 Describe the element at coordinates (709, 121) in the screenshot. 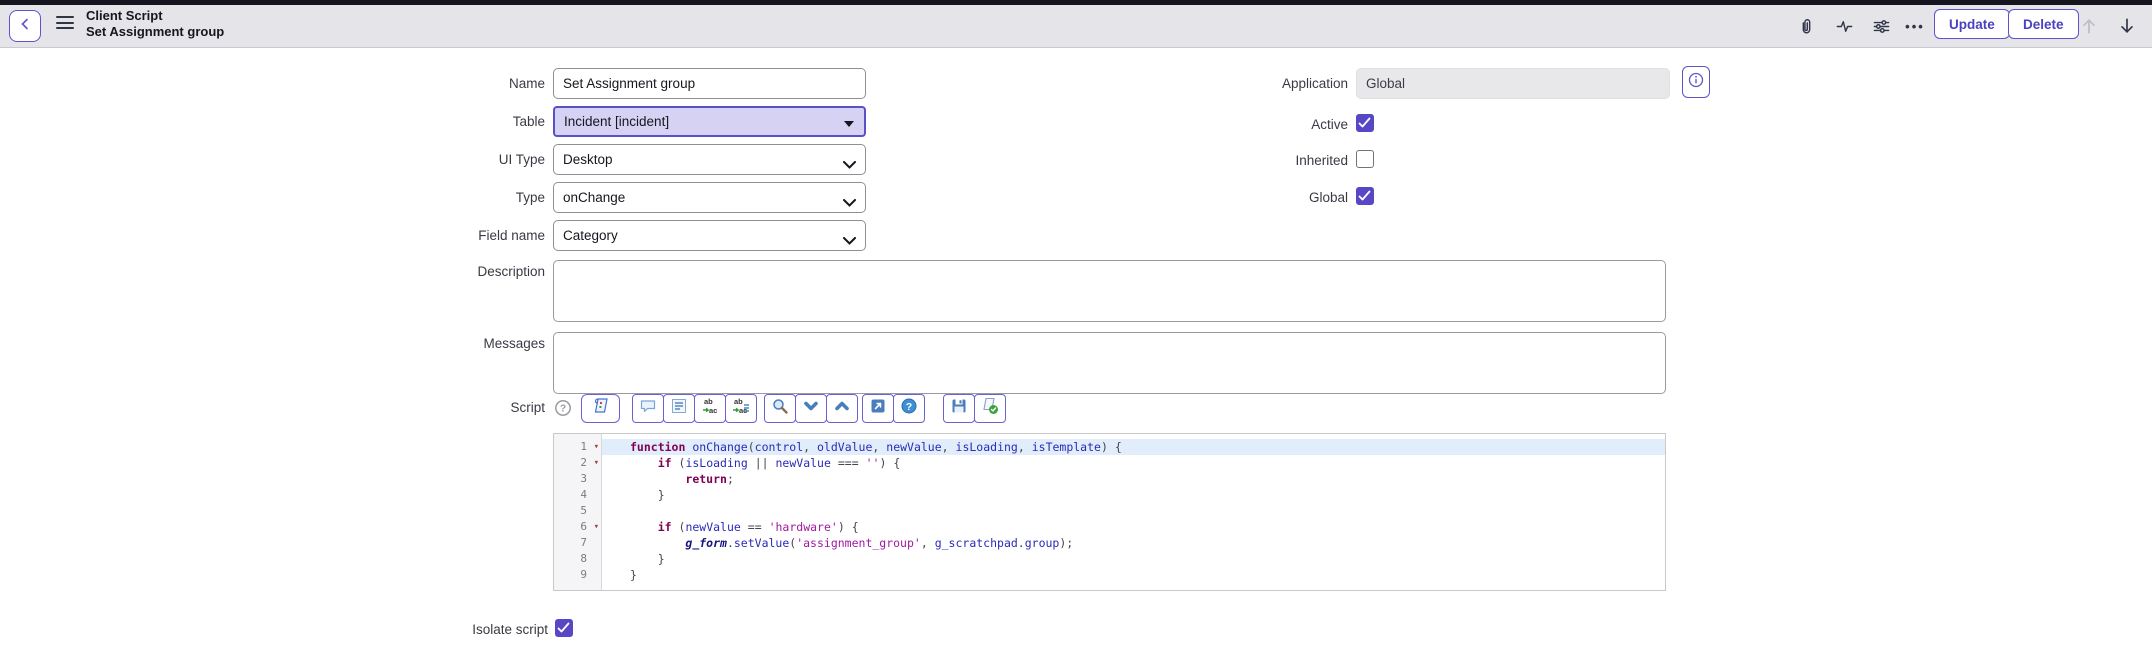

I see `table-select: Incident [incident]` at that location.